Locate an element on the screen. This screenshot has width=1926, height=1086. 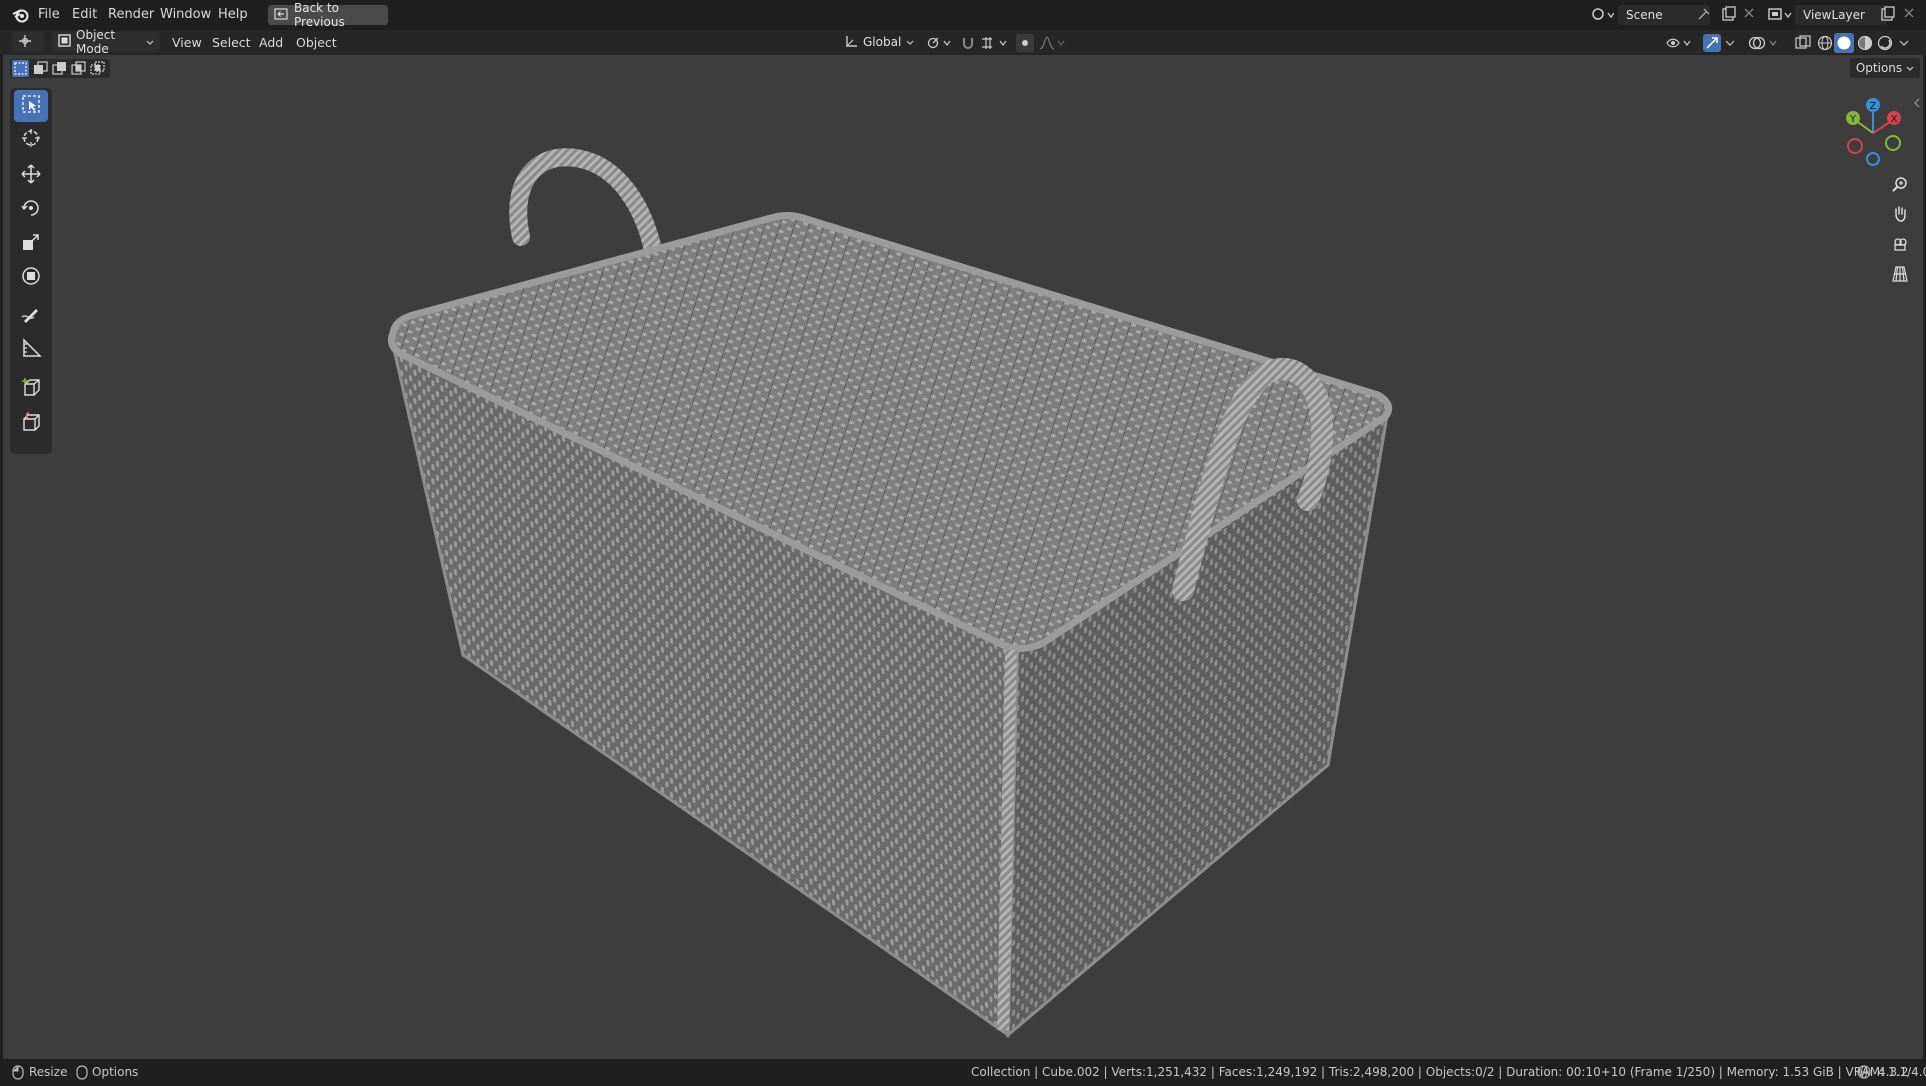
perspective-toggle-button is located at coordinates (1900, 276).